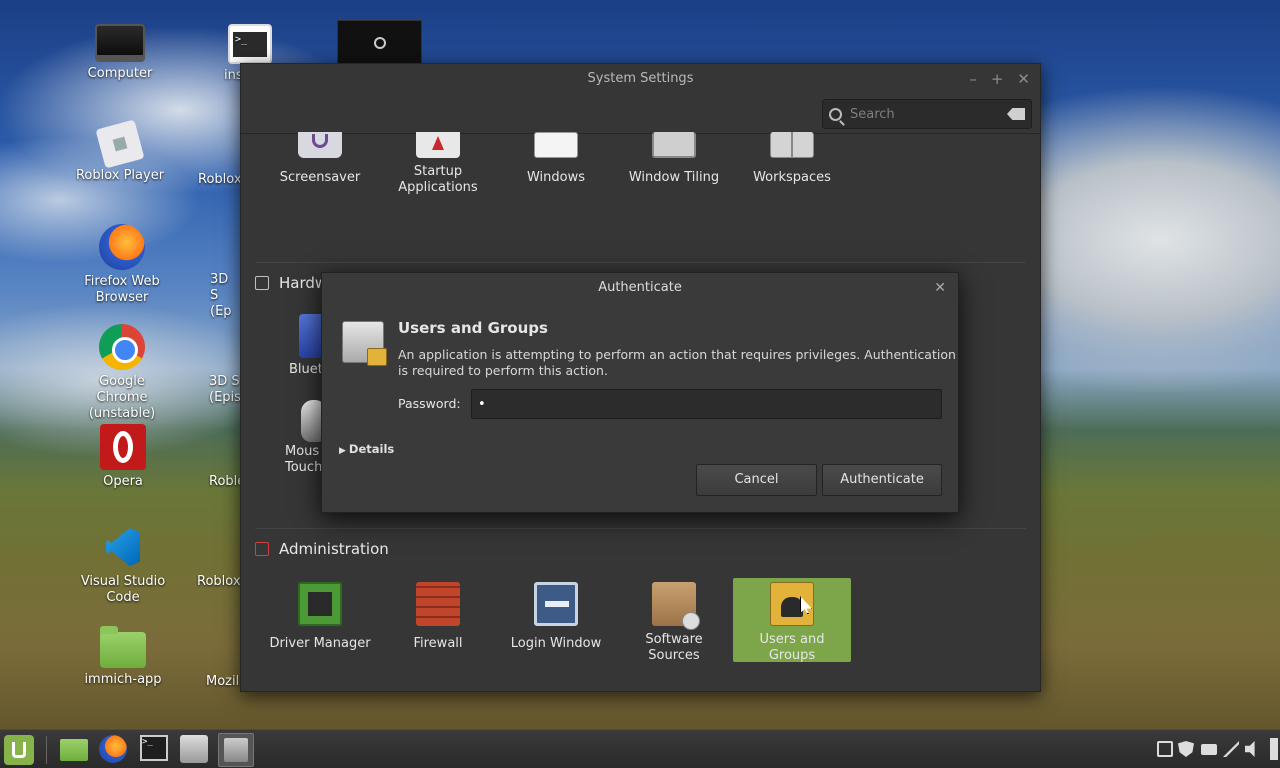  I want to click on firefox-launcher, so click(114, 750).